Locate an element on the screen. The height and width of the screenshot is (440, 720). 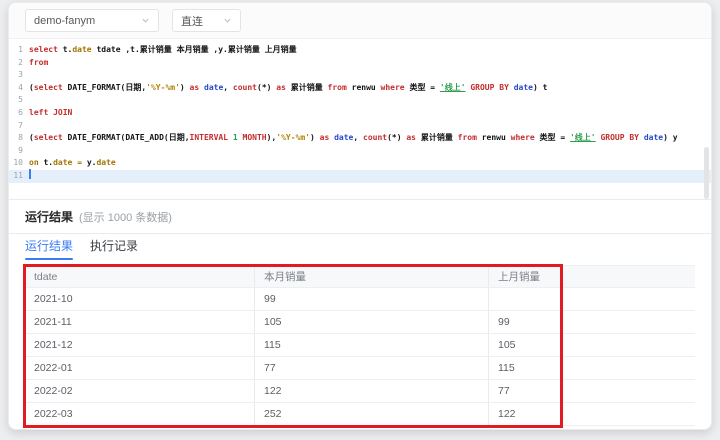
code-text is located at coordinates (30, 176).